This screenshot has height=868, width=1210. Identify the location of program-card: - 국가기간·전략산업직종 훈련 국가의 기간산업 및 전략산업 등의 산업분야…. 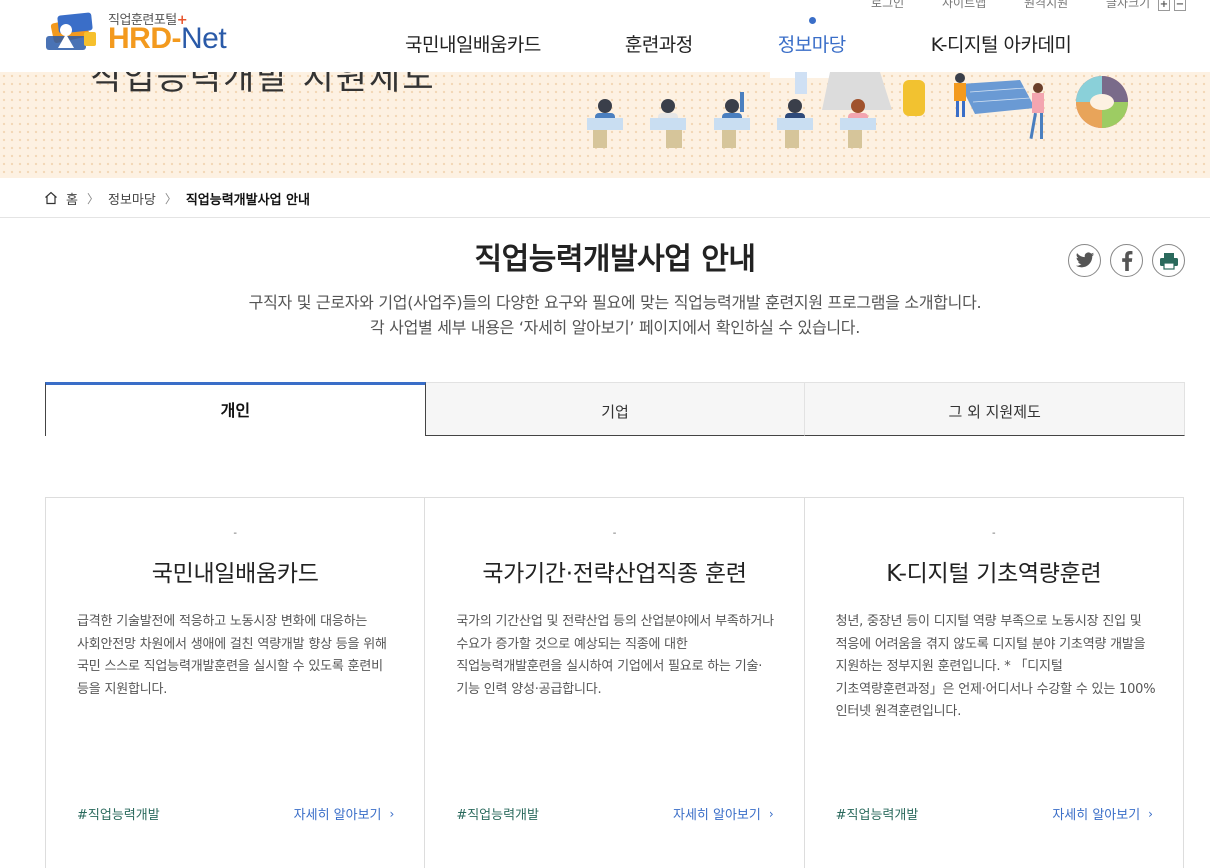
(615, 683).